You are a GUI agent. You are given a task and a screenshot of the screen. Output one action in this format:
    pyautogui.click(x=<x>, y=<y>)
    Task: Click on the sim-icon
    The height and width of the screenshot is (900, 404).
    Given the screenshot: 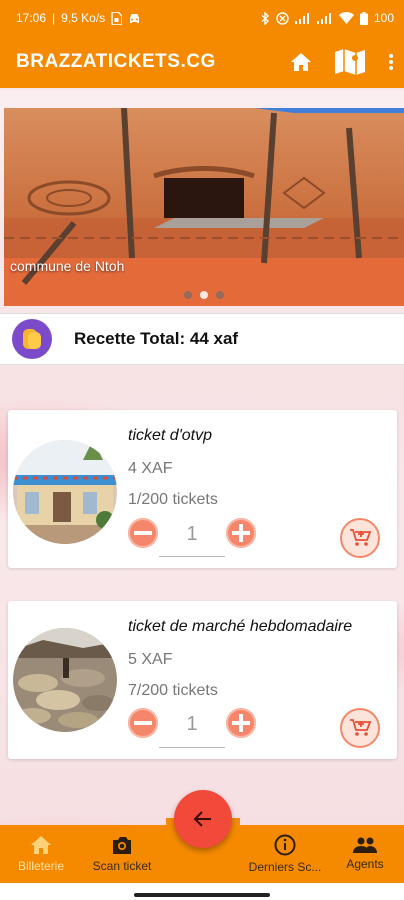 What is the action you would take?
    pyautogui.click(x=117, y=18)
    